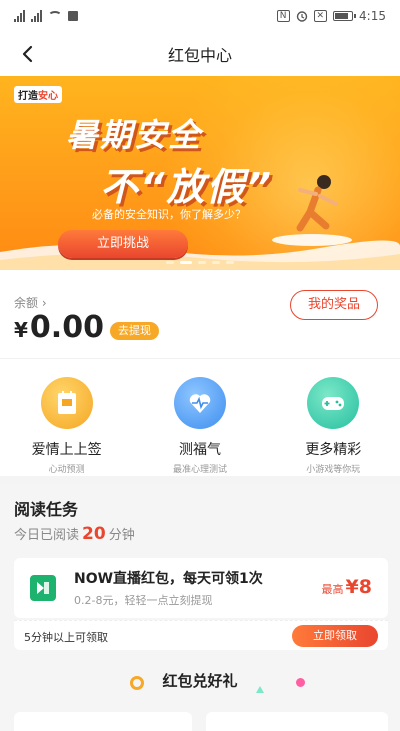 This screenshot has height=731, width=400. Describe the element at coordinates (103, 721) in the screenshot. I see `gift-card-left` at that location.